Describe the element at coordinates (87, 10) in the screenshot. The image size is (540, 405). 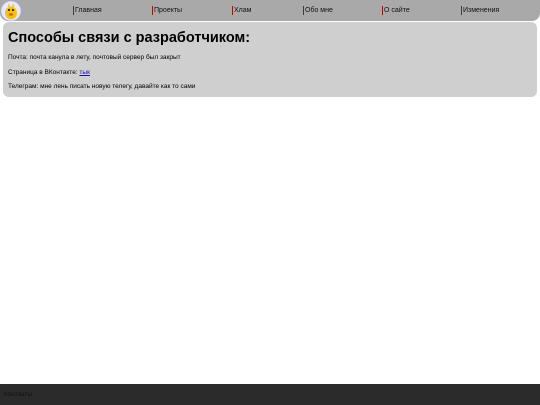
I see `nav-link-home: Главная` at that location.